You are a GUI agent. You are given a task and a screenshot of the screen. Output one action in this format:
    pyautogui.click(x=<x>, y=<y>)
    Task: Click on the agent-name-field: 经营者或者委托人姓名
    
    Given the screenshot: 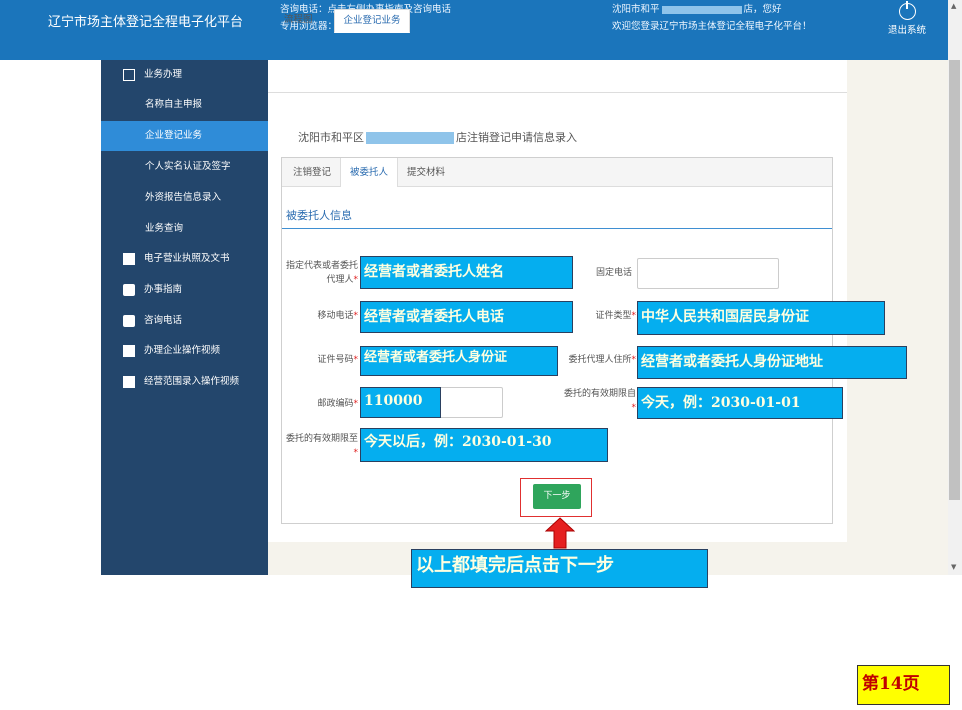 What is the action you would take?
    pyautogui.click(x=466, y=272)
    